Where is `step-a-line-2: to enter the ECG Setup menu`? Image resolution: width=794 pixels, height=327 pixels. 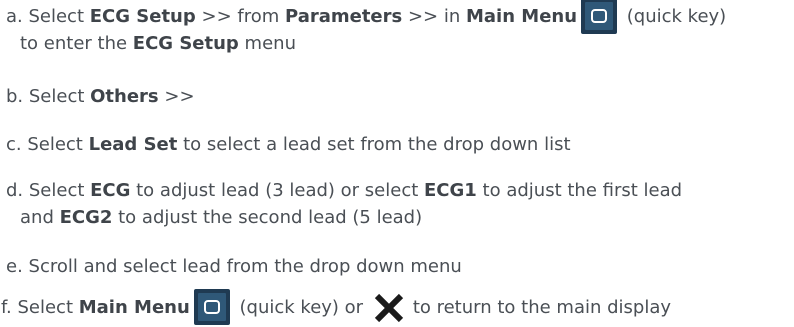
step-a-line-2: to enter the ECG Setup menu is located at coordinates (366, 43).